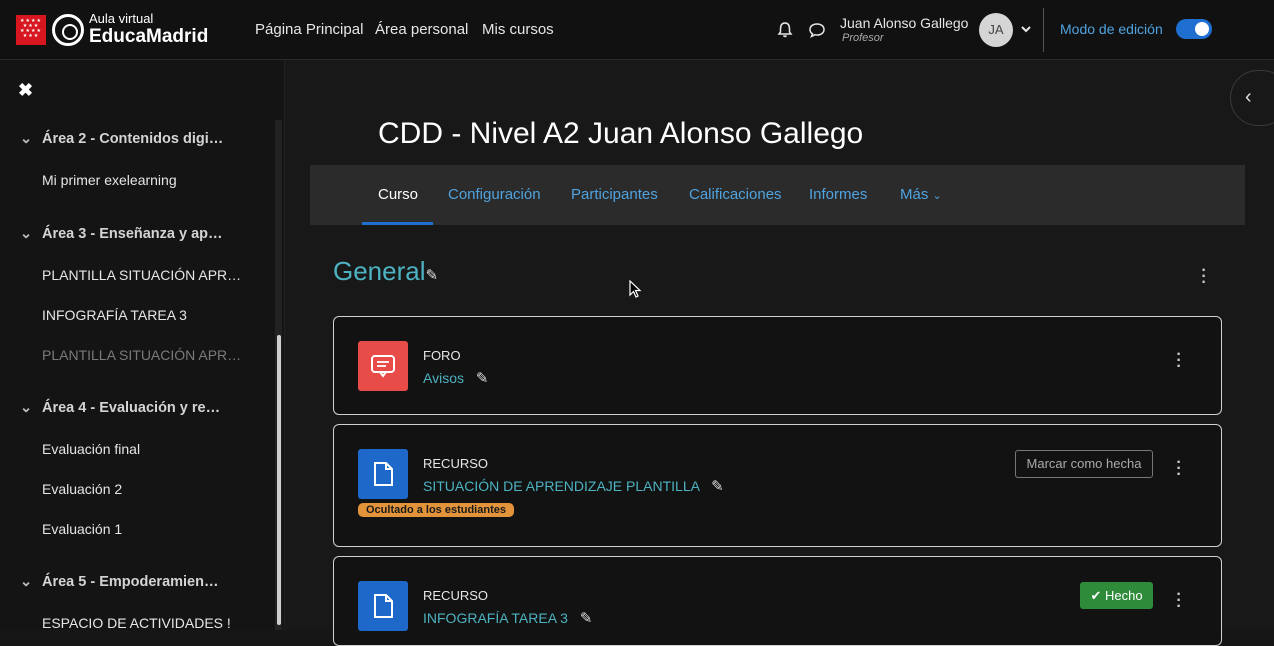 This screenshot has width=1274, height=646. I want to click on activity-link: SITUACIÓN DE APRENDIZAJE PLANTILLA ✎, so click(573, 486).